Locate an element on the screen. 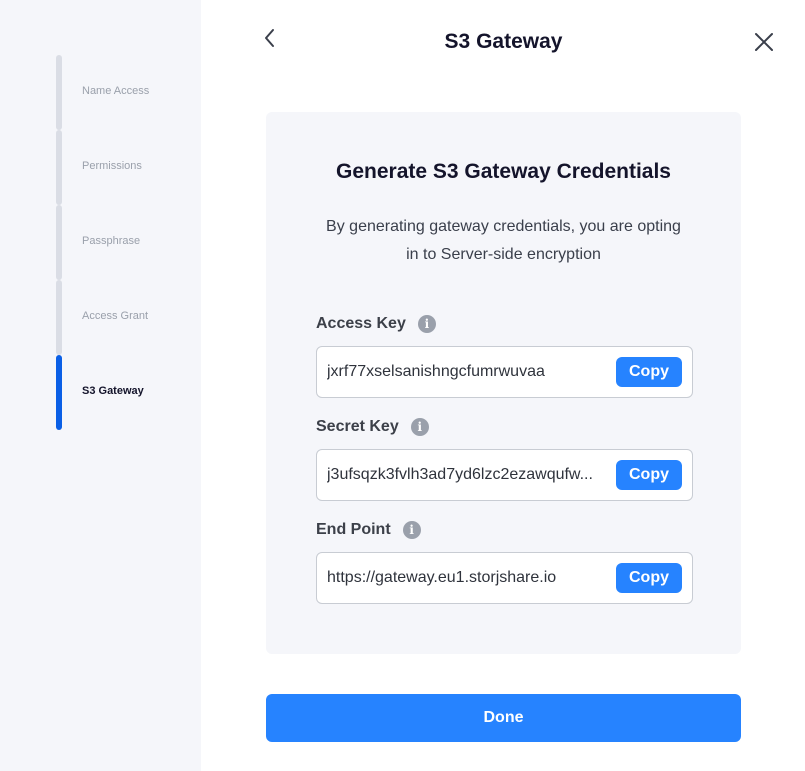  field-label: End Point is located at coordinates (353, 529).